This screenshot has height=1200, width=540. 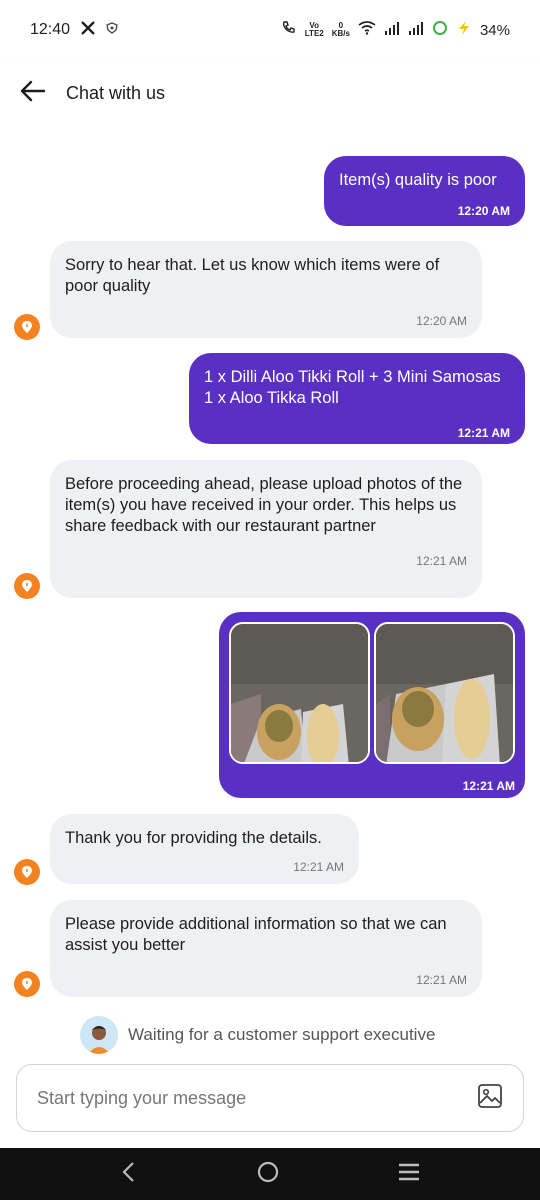 What do you see at coordinates (494, 30) in the screenshot?
I see `battery-percent: 34%` at bounding box center [494, 30].